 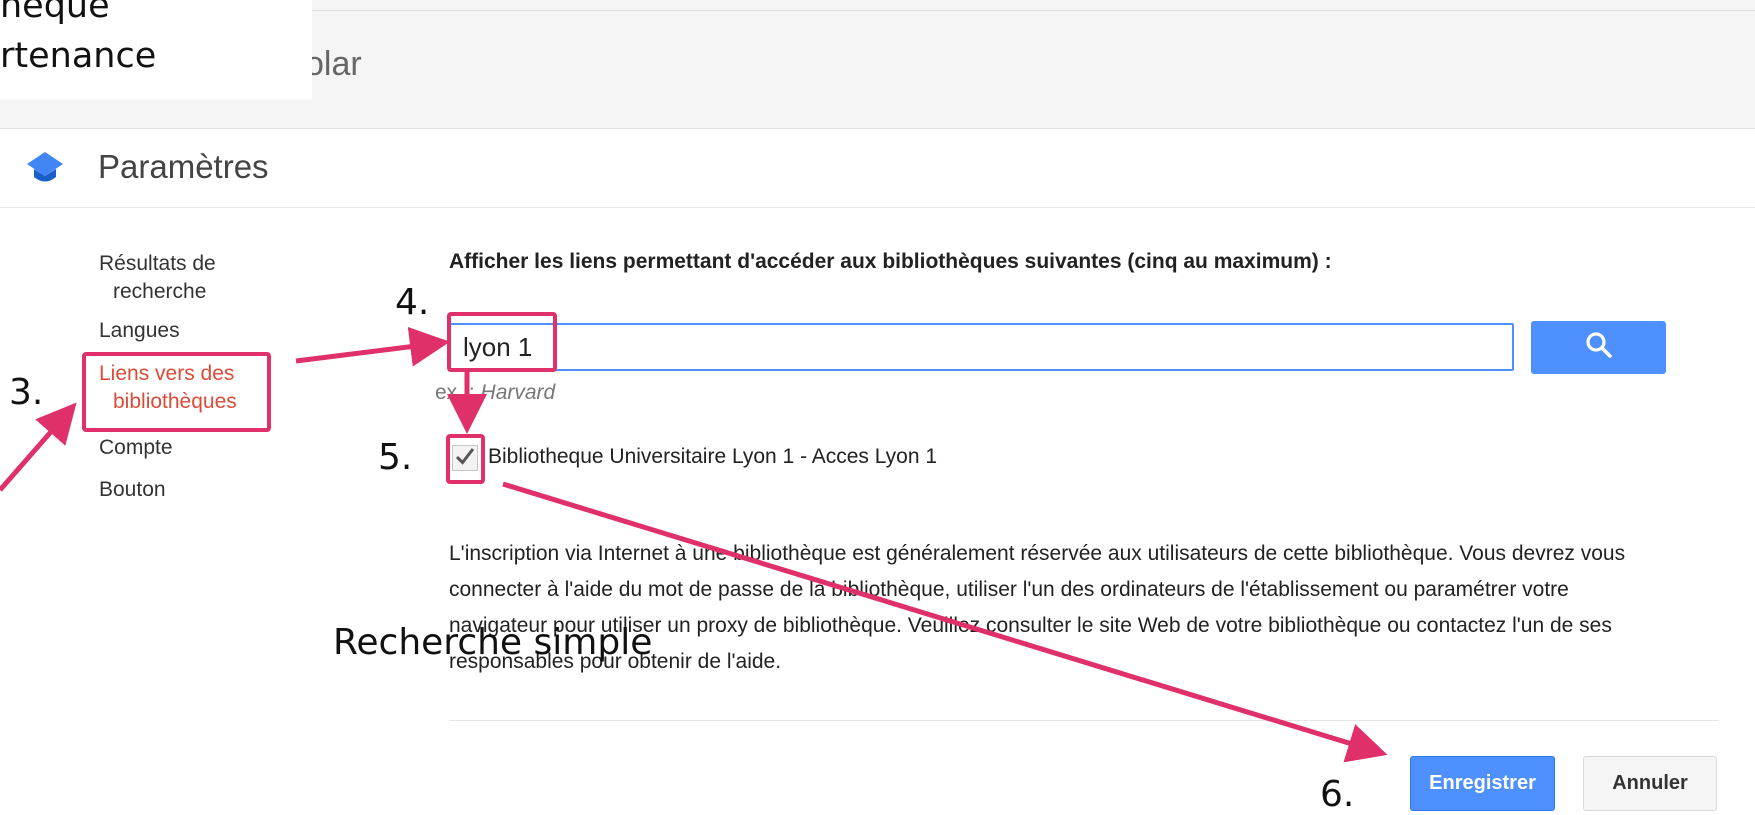 What do you see at coordinates (465, 459) in the screenshot?
I see `highlight-checkbox` at bounding box center [465, 459].